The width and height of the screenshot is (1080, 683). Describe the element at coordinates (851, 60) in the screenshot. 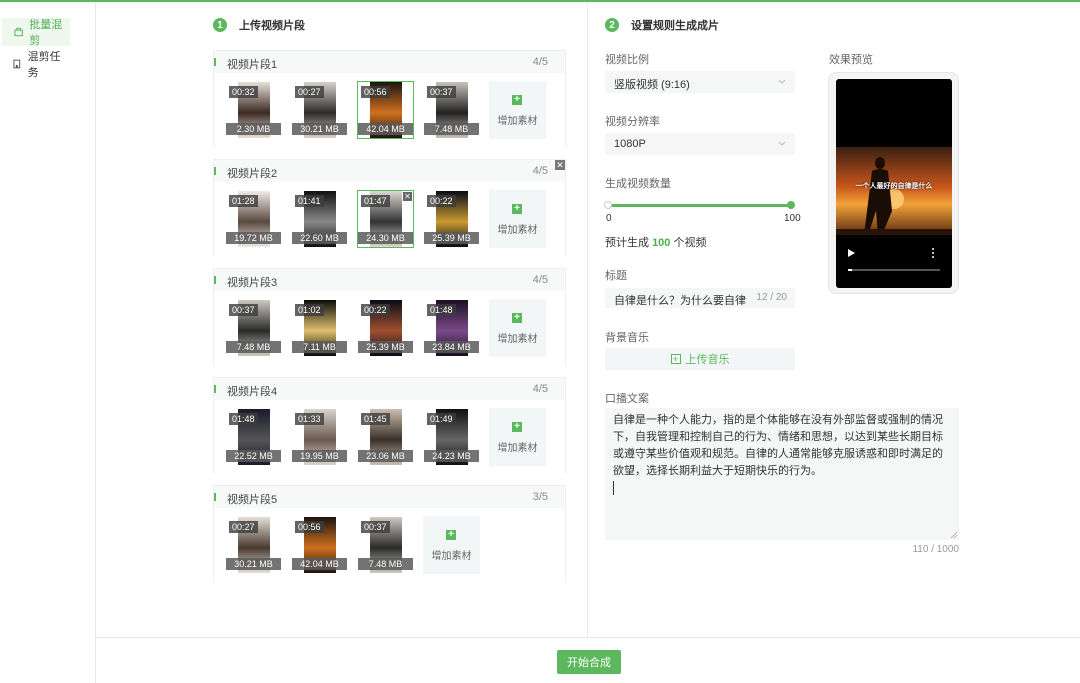

I see `preview-label: 效果预览` at that location.